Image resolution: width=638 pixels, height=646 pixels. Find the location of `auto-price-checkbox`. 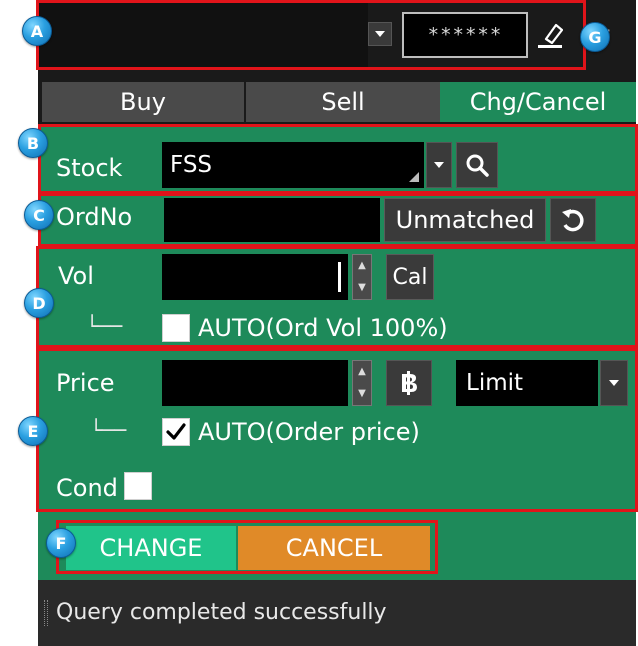

auto-price-checkbox is located at coordinates (176, 432).